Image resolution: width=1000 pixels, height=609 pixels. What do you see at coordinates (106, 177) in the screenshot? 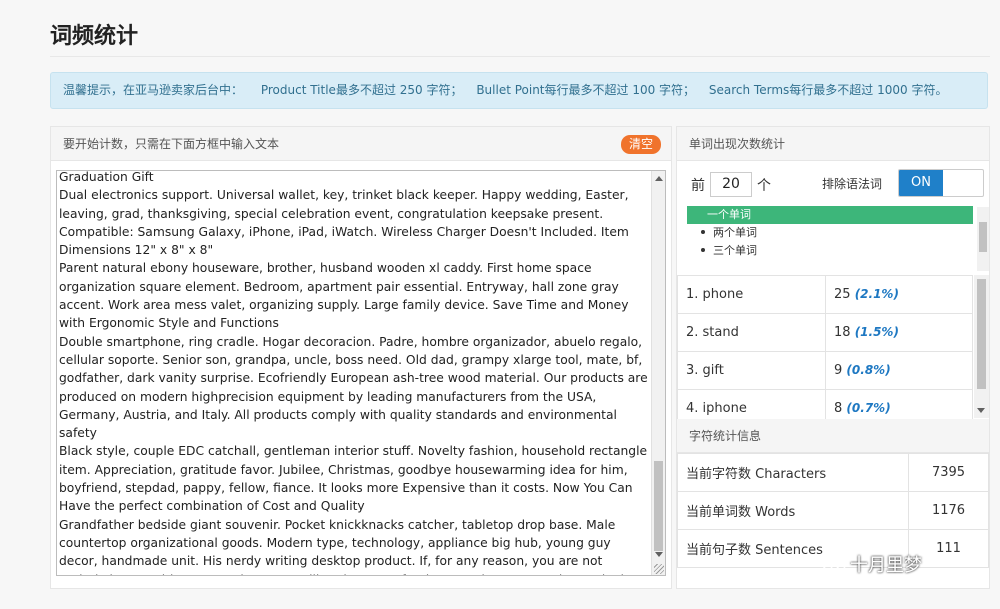
I see `text-paragraph: Graduation Gift` at bounding box center [106, 177].